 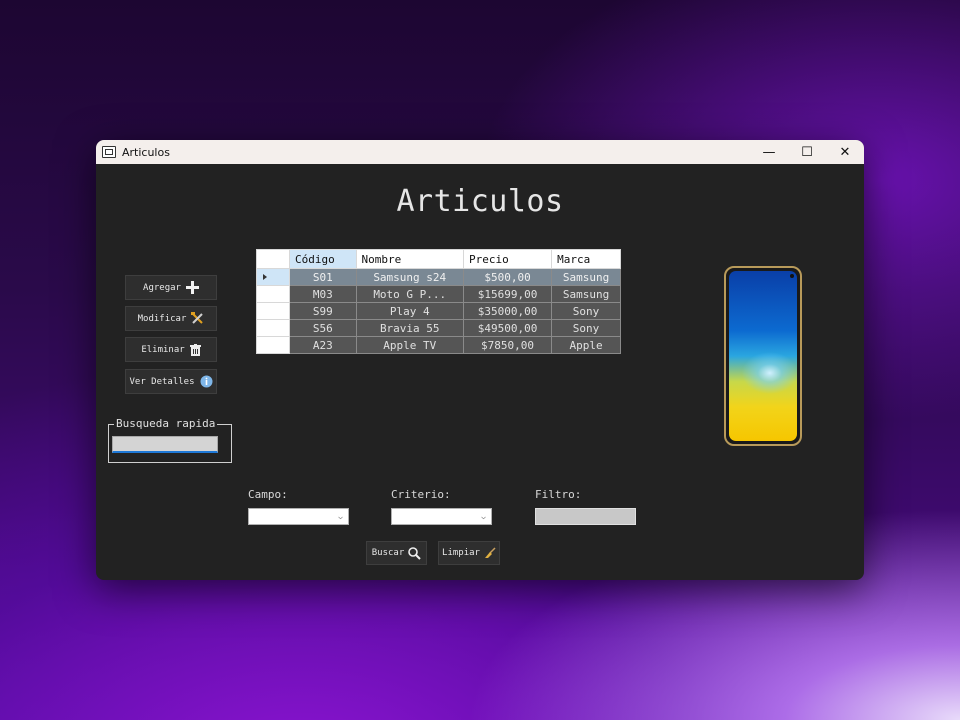 I want to click on criterio-select: ⌵, so click(x=441, y=516).